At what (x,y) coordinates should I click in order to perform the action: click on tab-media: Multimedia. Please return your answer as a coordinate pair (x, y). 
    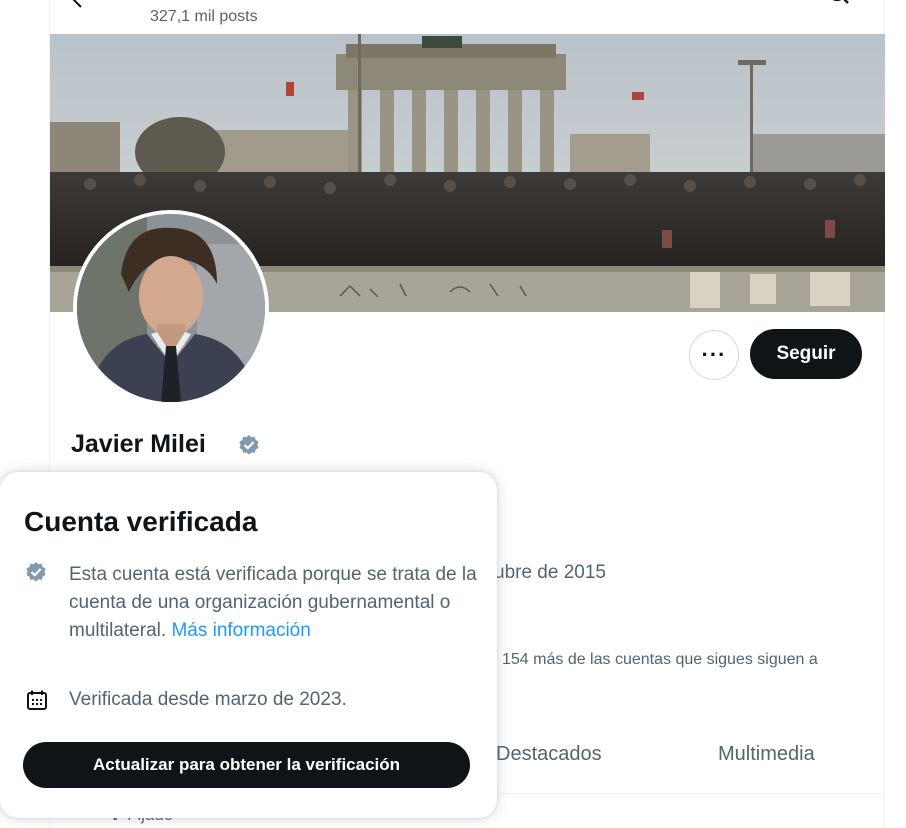
    Looking at the image, I should click on (766, 754).